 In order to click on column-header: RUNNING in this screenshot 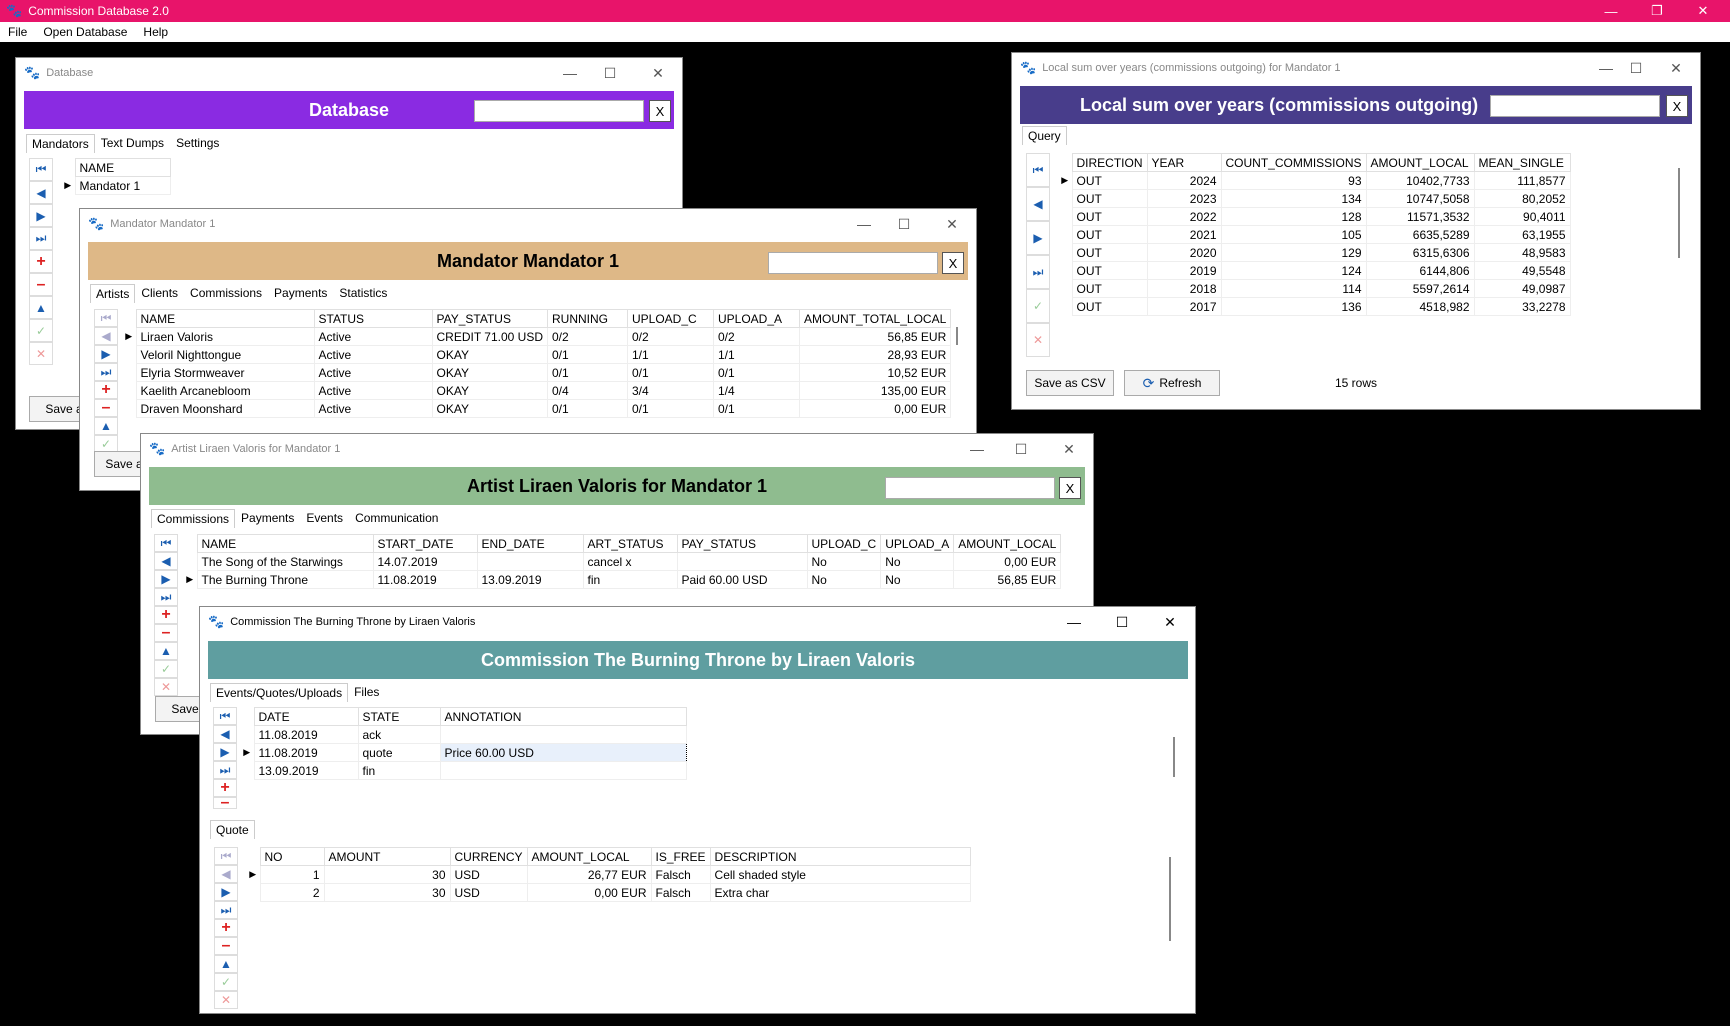, I will do `click(587, 318)`.